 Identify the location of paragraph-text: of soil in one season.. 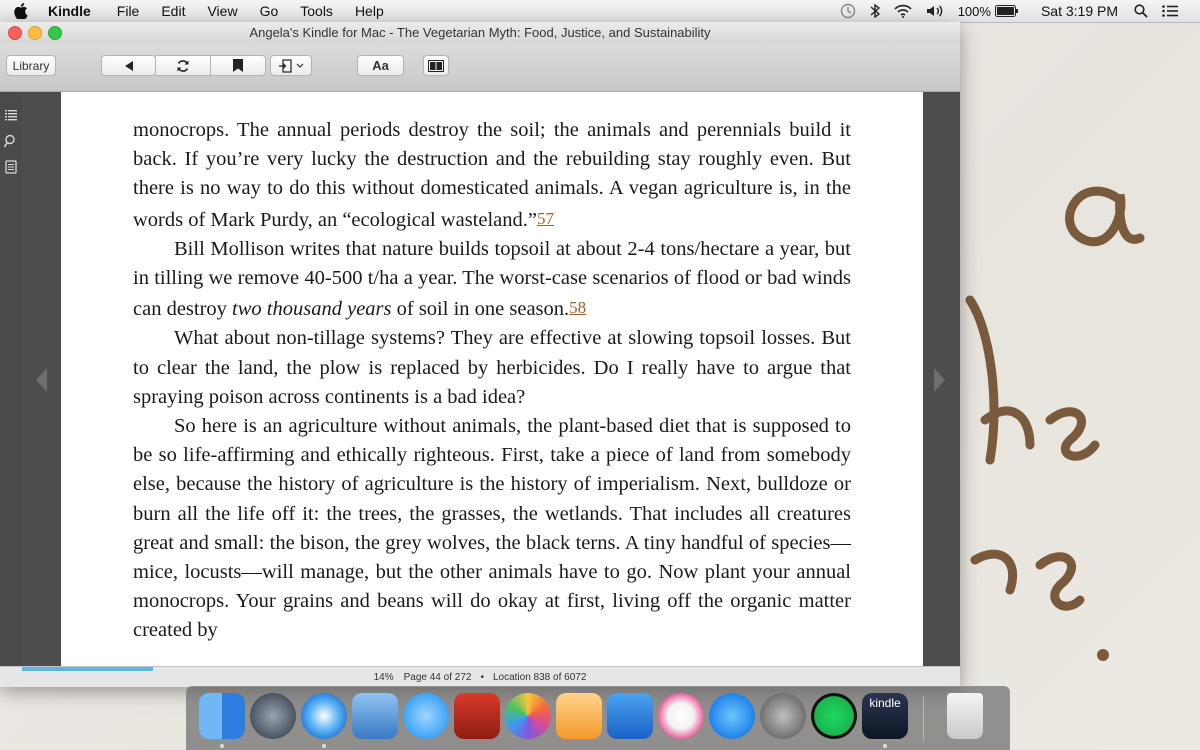
(480, 309).